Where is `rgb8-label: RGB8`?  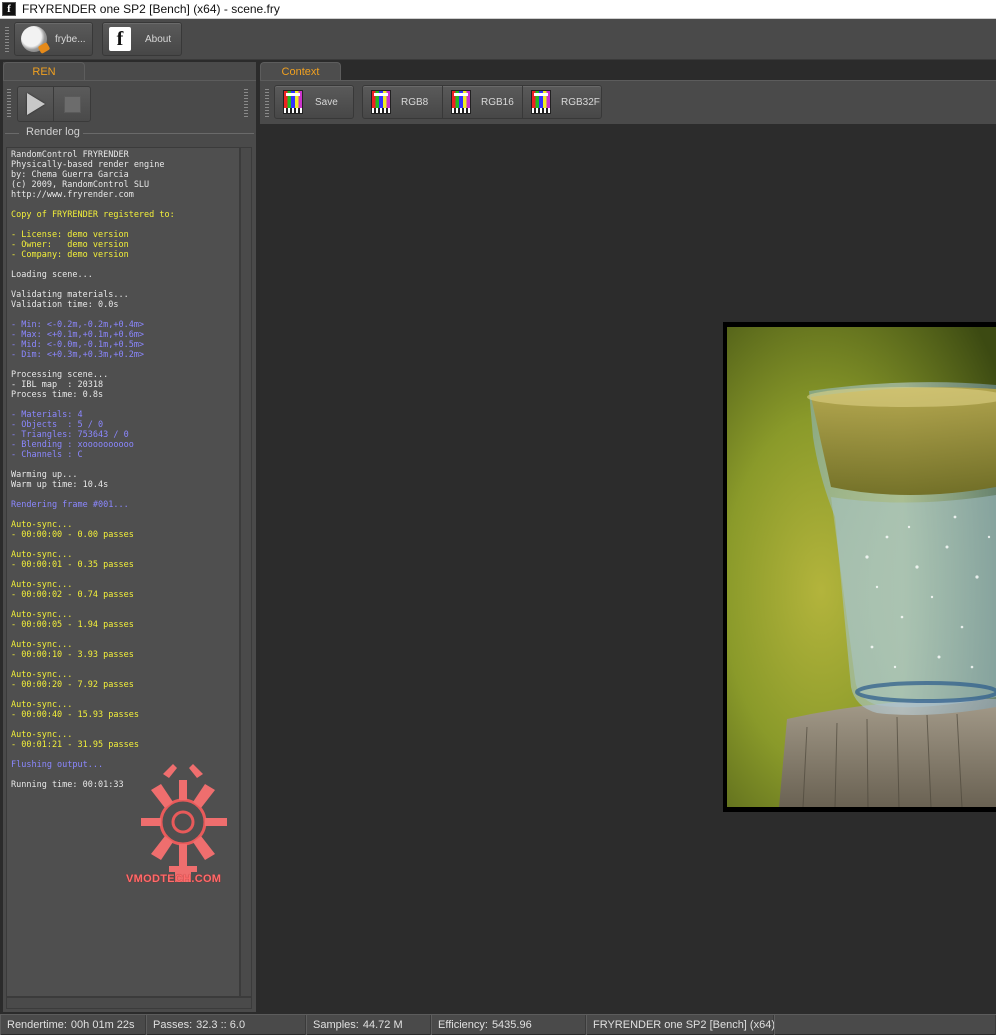 rgb8-label: RGB8 is located at coordinates (415, 102).